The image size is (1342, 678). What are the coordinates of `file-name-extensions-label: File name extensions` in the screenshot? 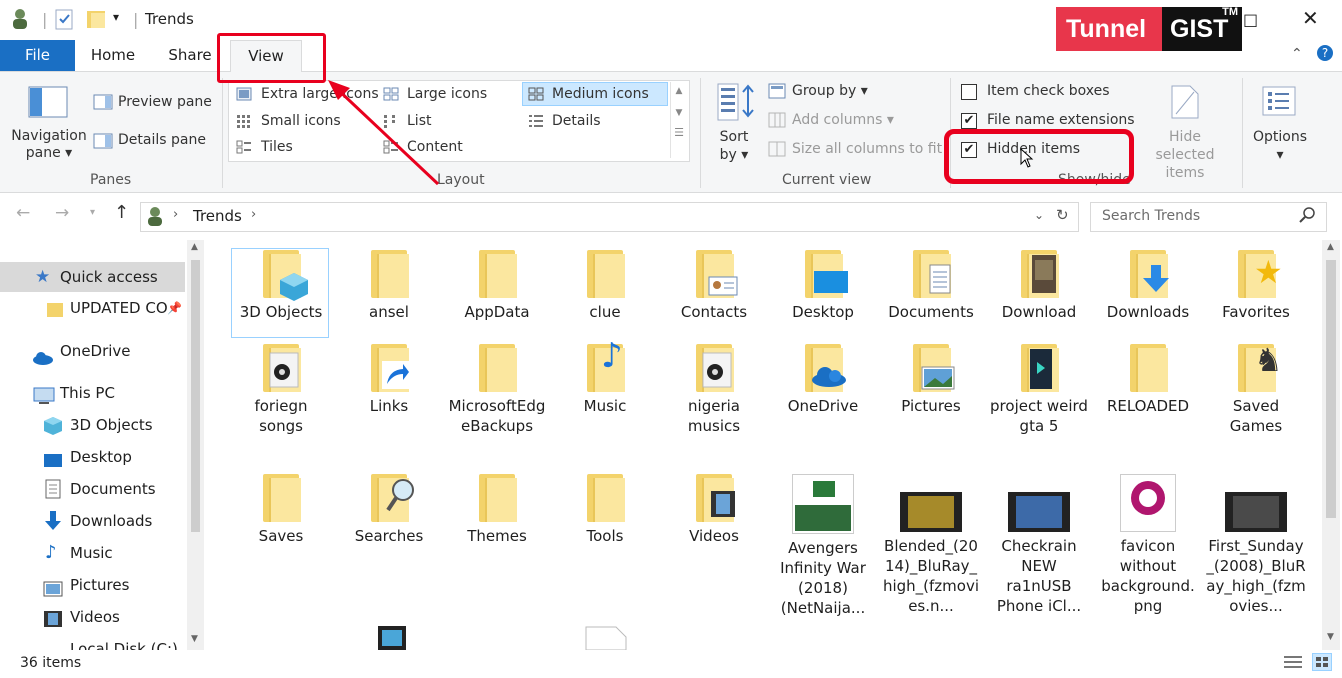 It's located at (1061, 120).